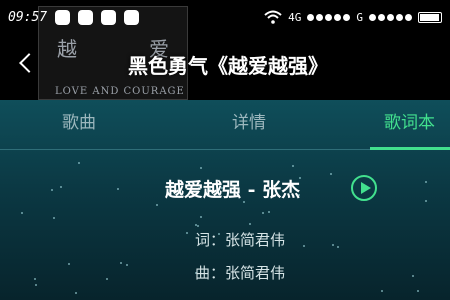 The image size is (450, 300). What do you see at coordinates (63, 17) in the screenshot?
I see `weibo-icon` at bounding box center [63, 17].